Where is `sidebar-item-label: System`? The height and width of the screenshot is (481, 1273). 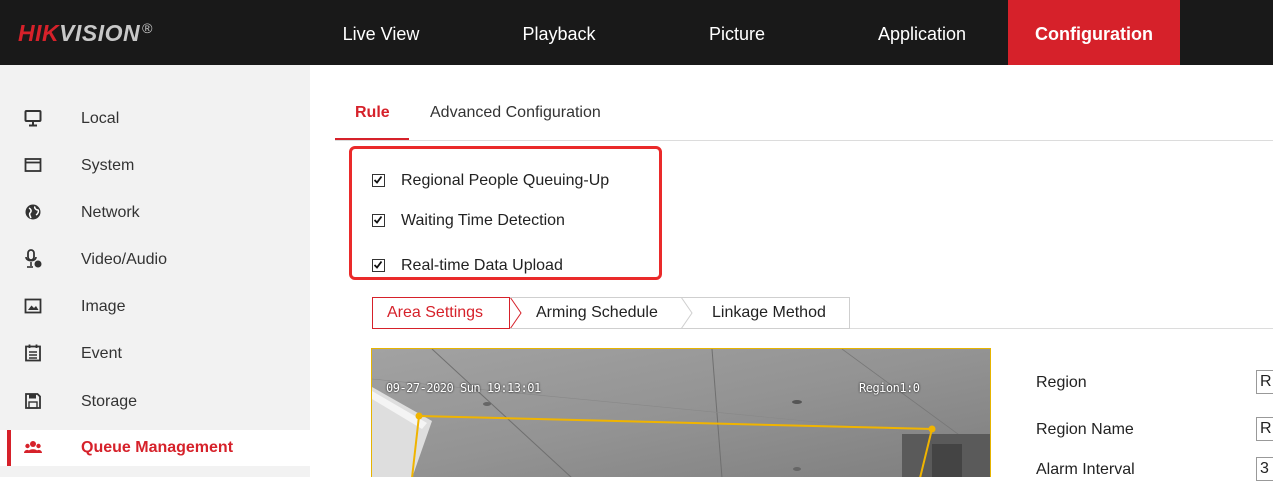
sidebar-item-label: System is located at coordinates (108, 165).